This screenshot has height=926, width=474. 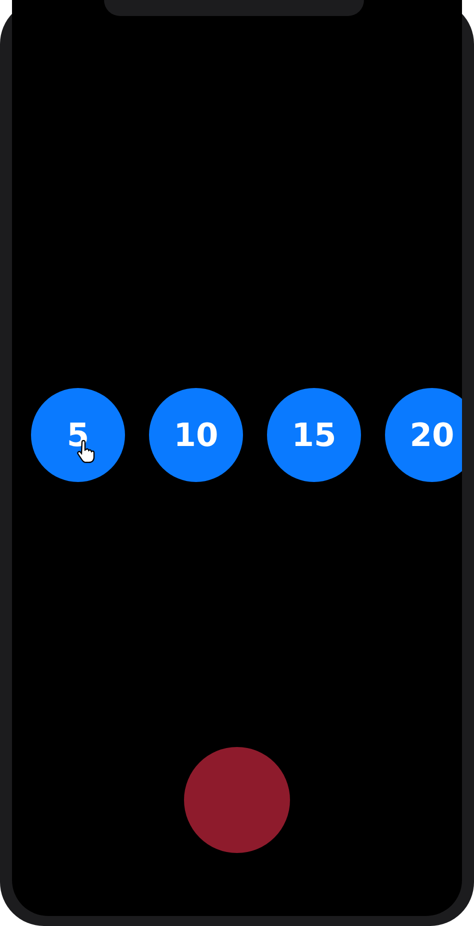 I want to click on number-button: 20, so click(x=423, y=435).